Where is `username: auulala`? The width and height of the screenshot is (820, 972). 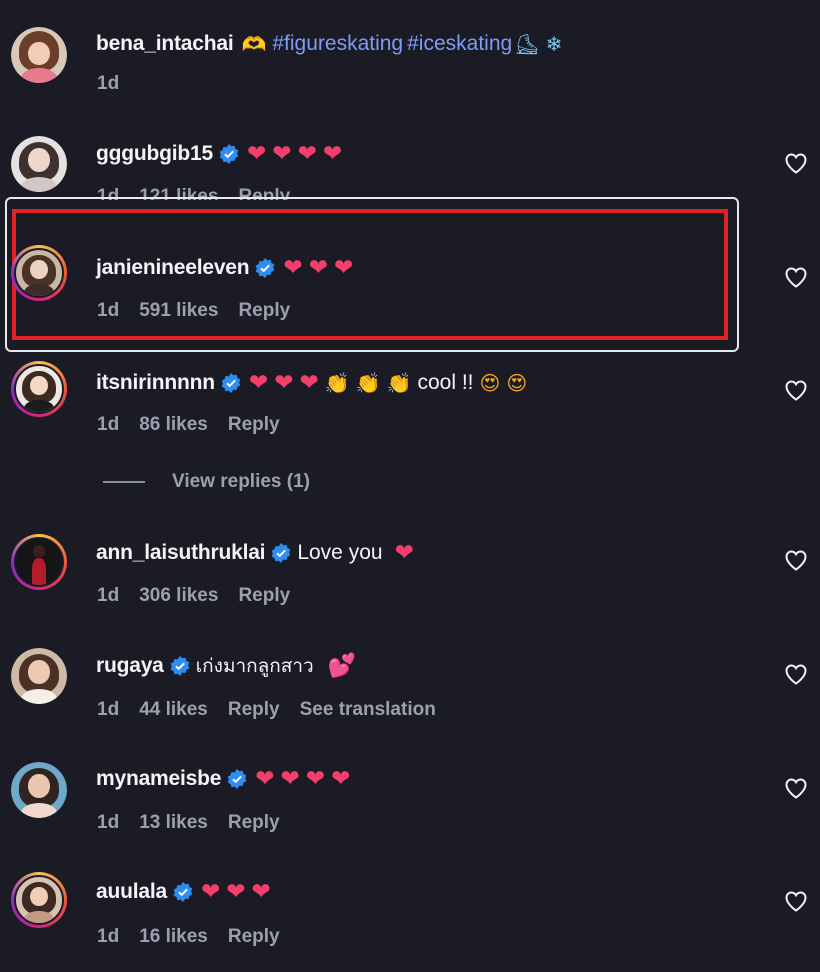
username: auulala is located at coordinates (131, 892).